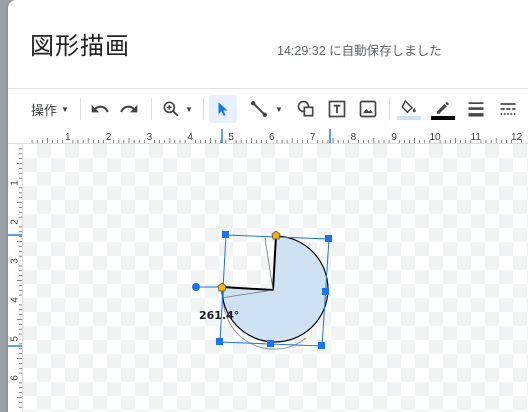  Describe the element at coordinates (222, 287) in the screenshot. I see `adjust-handle-end` at that location.